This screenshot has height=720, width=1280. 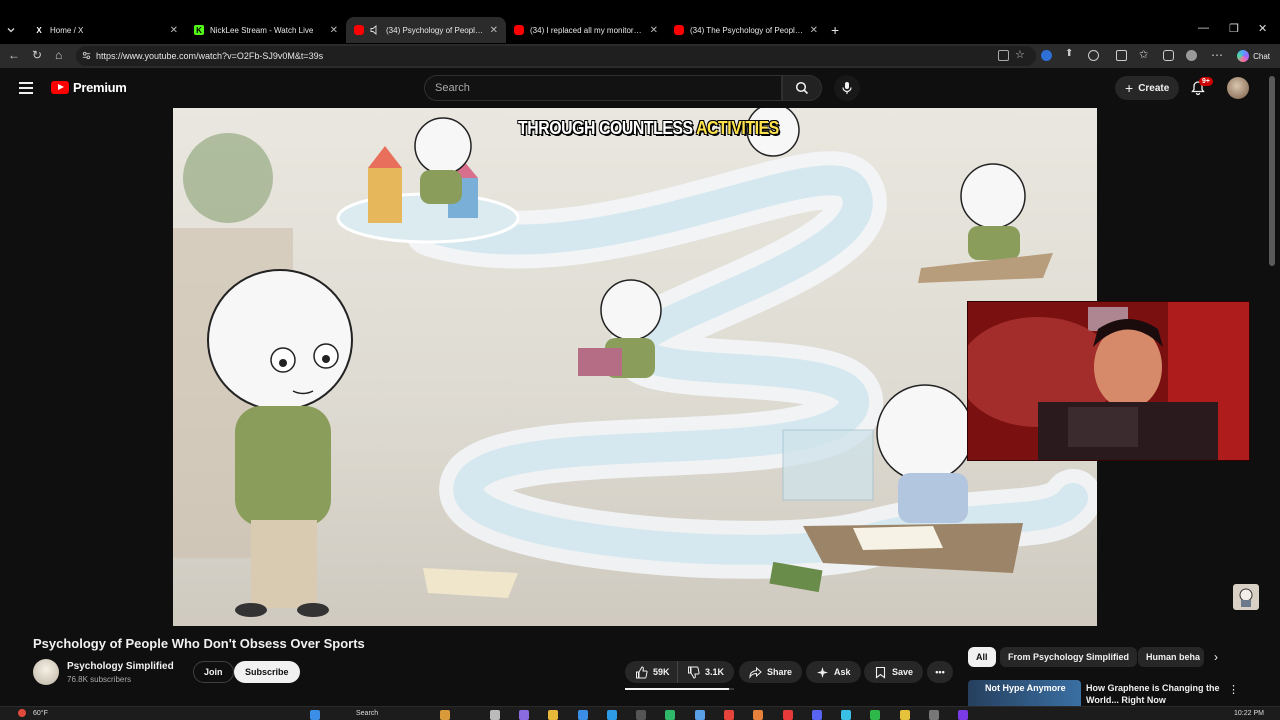 I want to click on chevron-down-icon, so click(x=11, y=30).